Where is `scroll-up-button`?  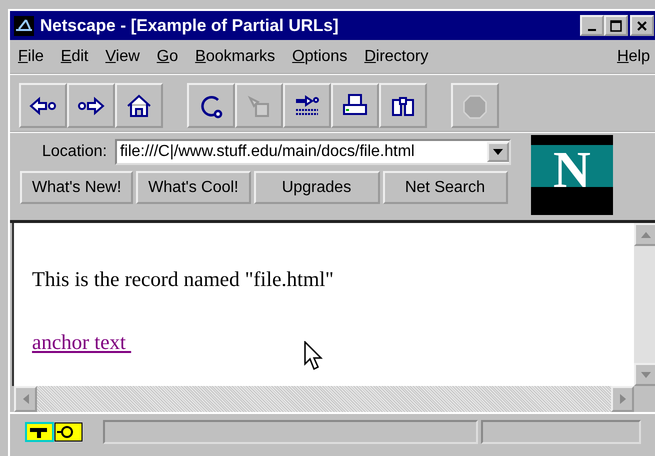
scroll-up-button is located at coordinates (644, 234).